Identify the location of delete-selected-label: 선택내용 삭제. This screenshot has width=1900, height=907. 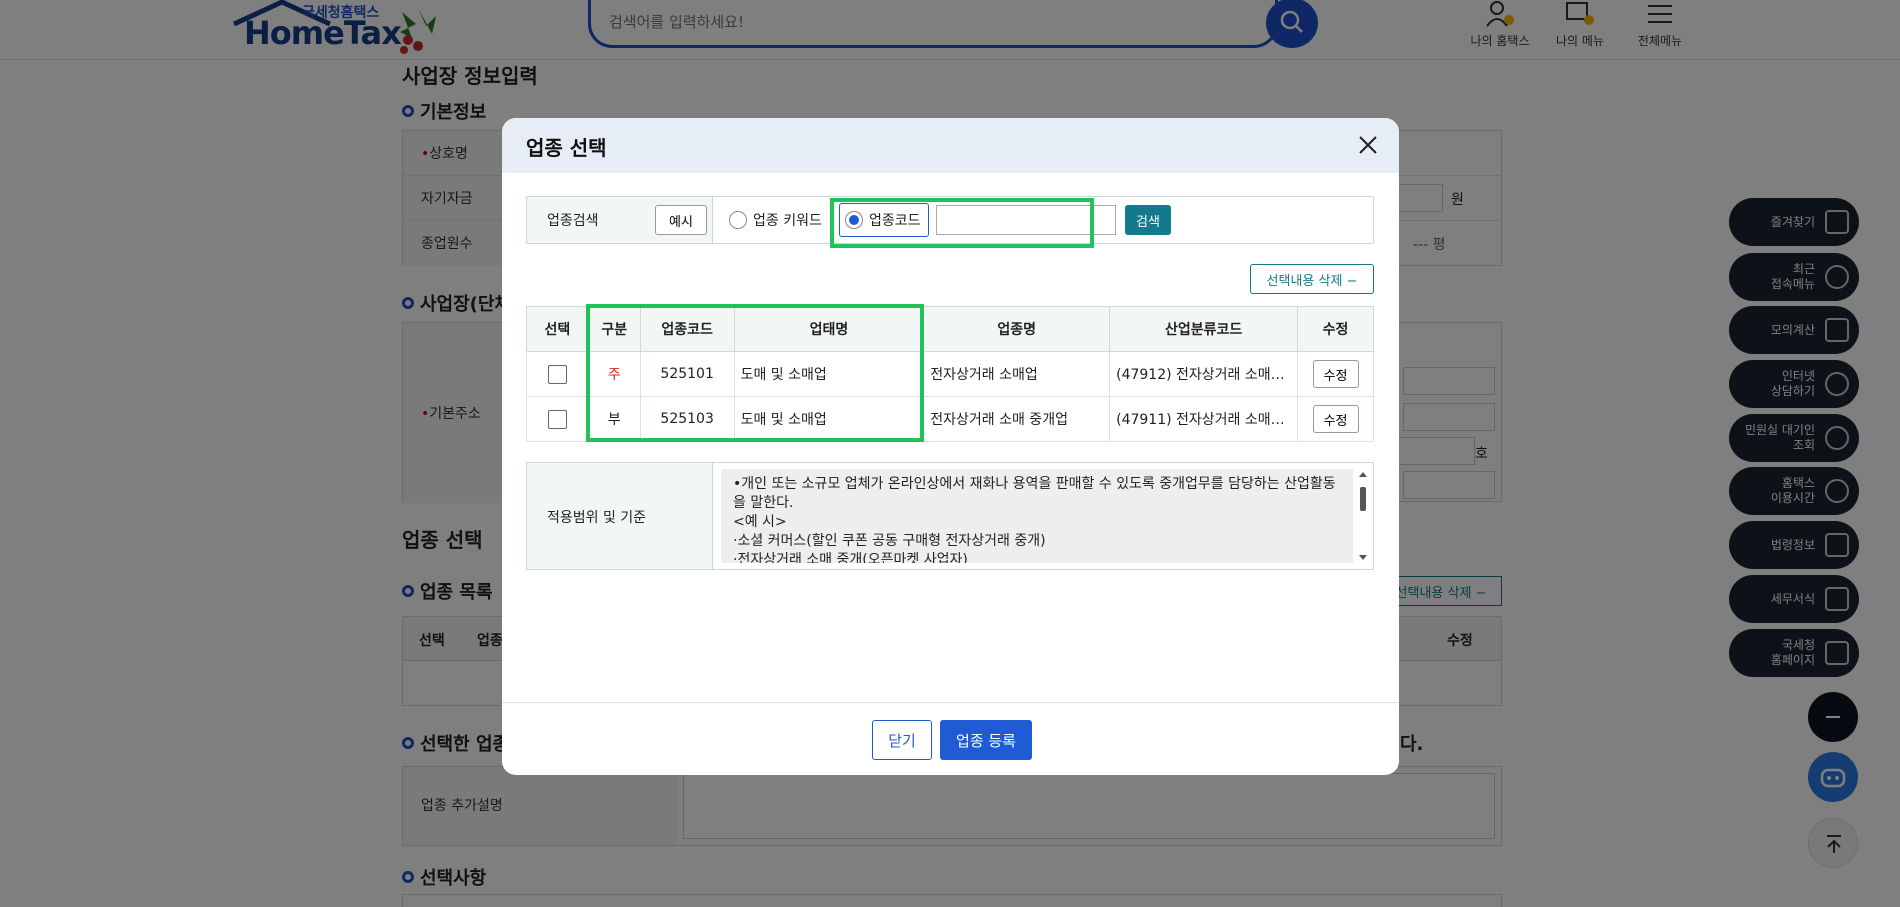
(1304, 281).